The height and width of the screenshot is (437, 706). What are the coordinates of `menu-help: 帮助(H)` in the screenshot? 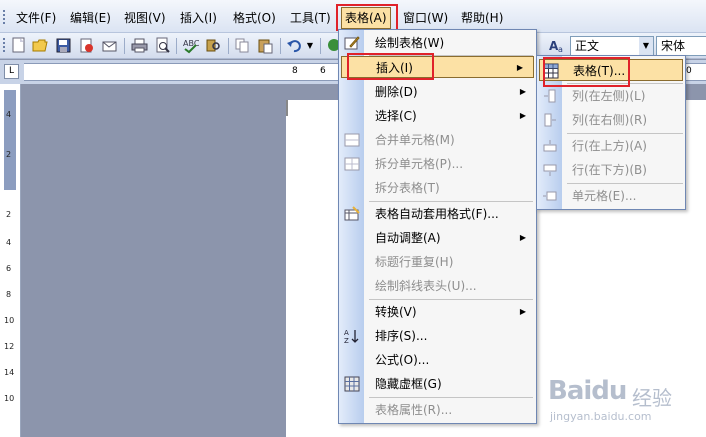 It's located at (482, 18).